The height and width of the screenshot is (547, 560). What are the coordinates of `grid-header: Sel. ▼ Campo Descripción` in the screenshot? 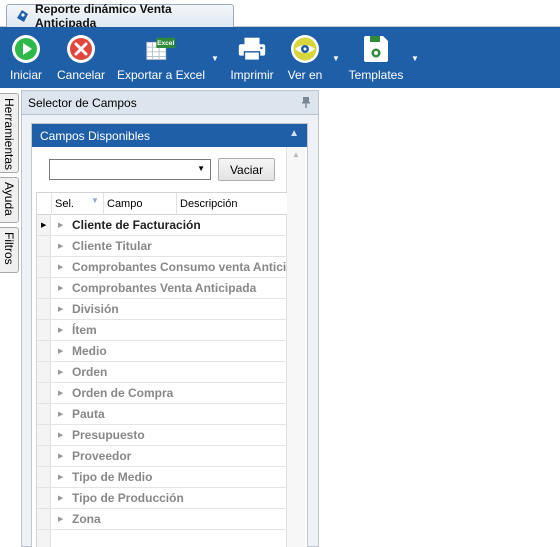 It's located at (162, 204).